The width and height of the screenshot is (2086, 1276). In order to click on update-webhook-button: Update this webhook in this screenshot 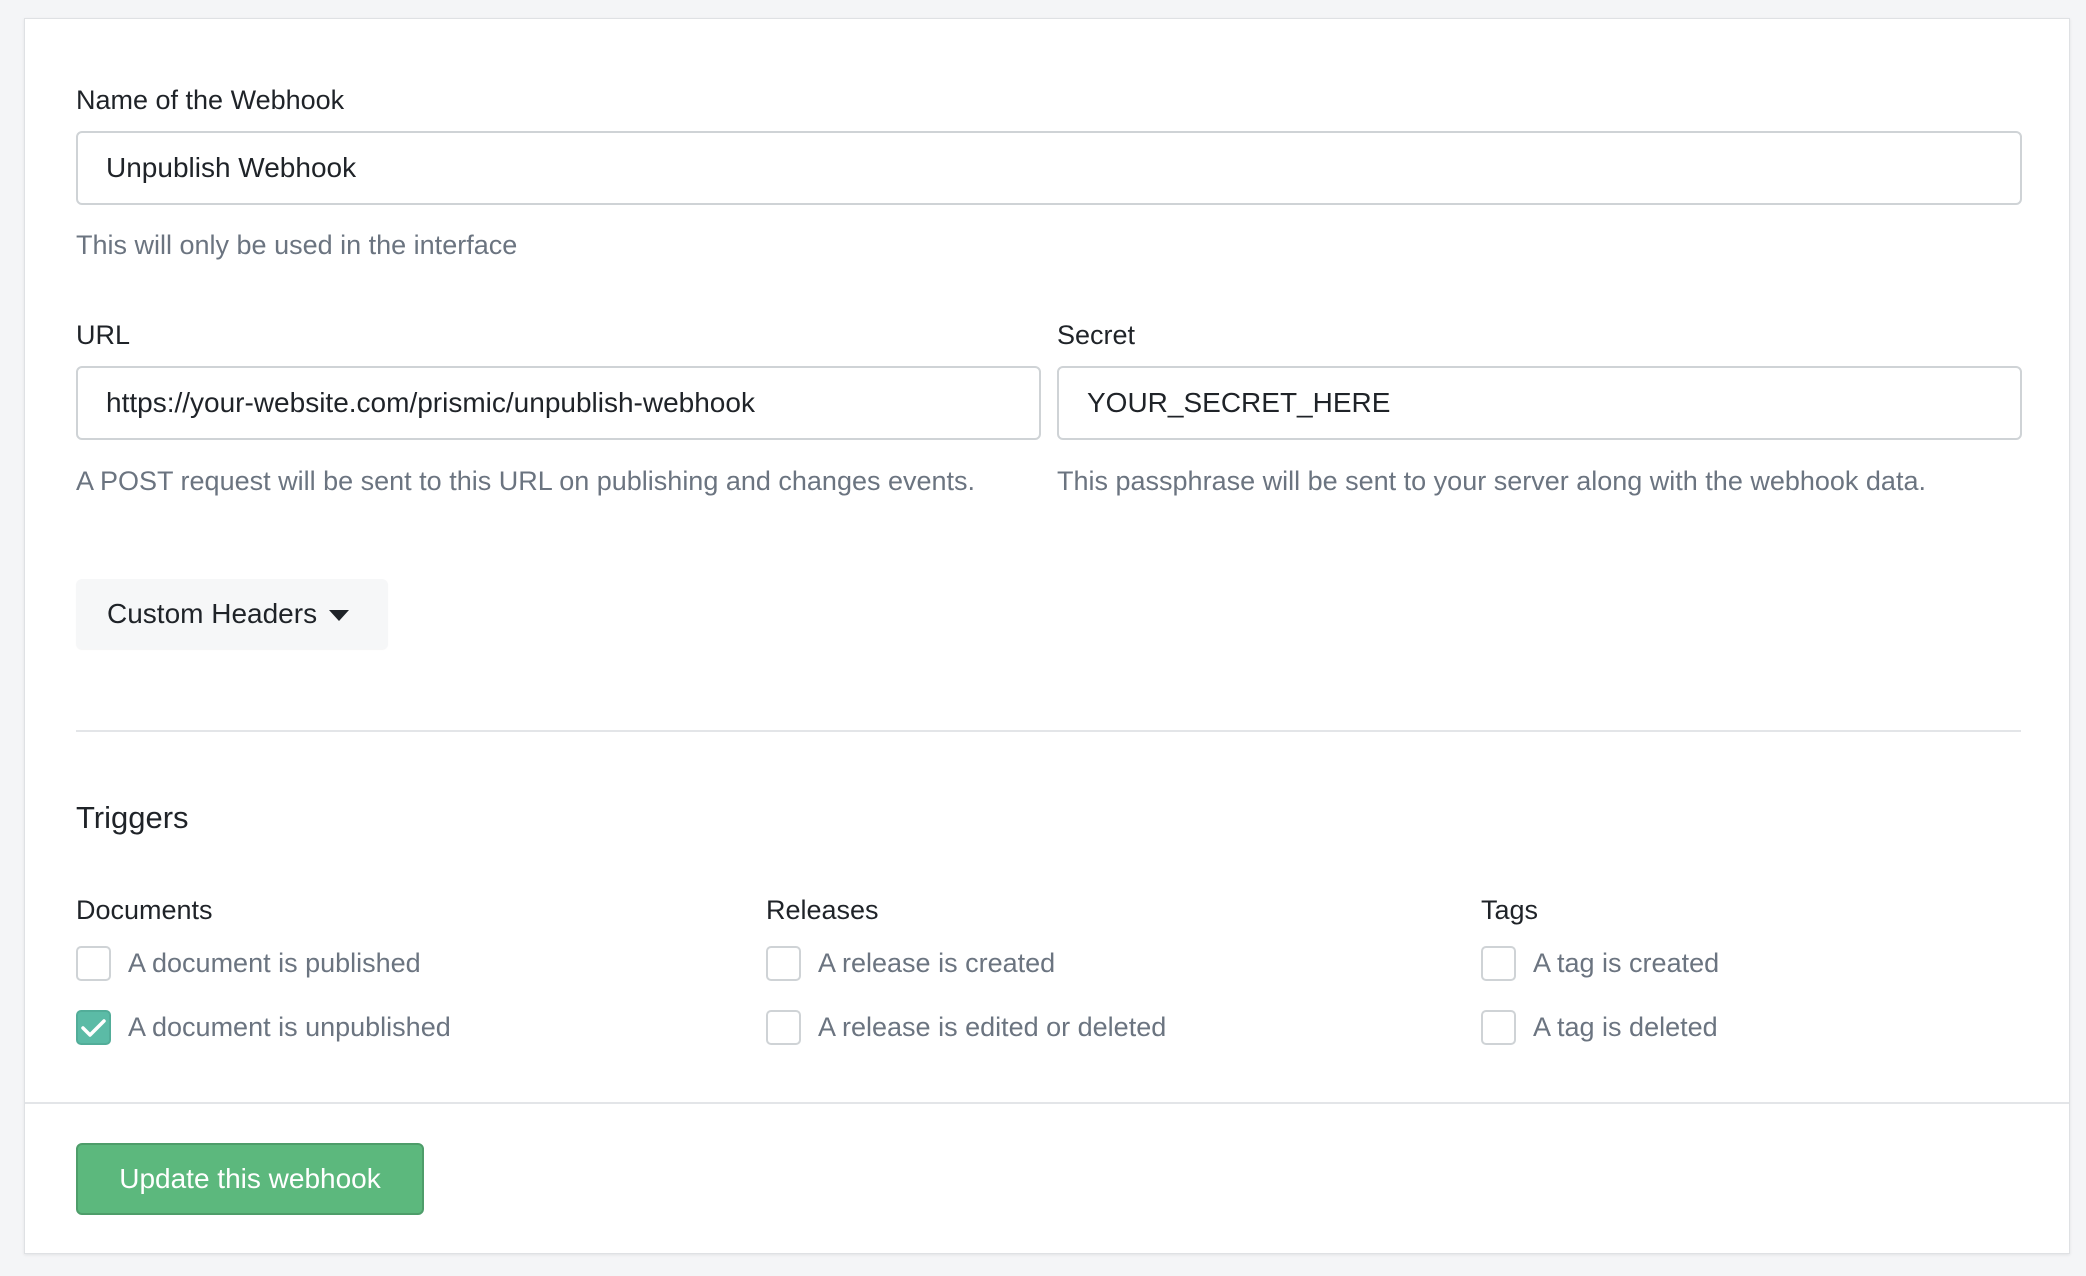, I will do `click(250, 1179)`.